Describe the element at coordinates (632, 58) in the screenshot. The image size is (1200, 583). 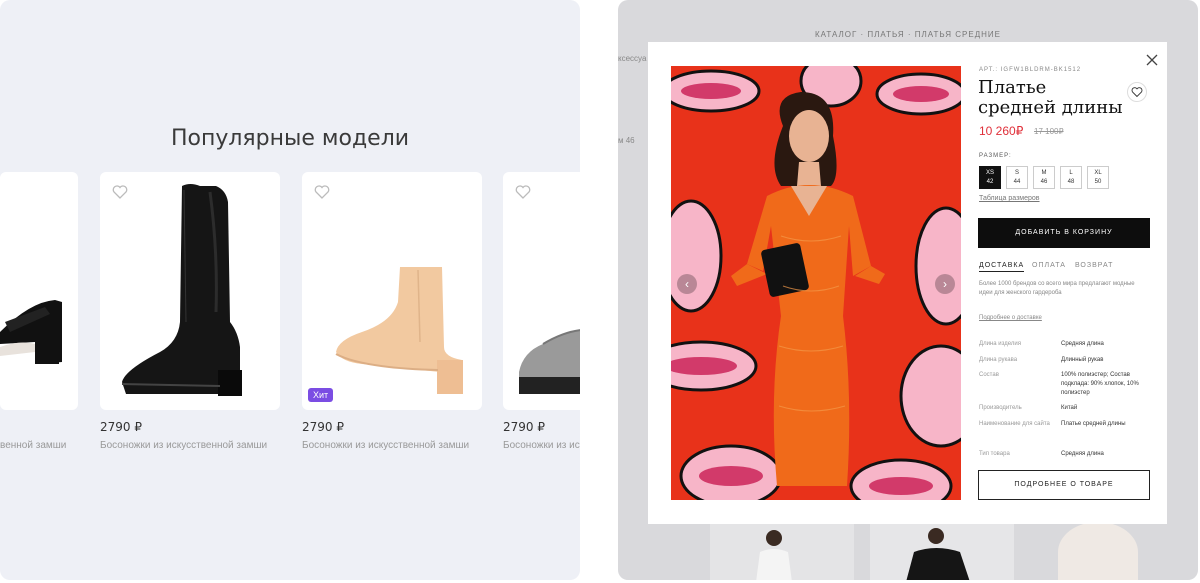
I see `sidebar-item: ксессуа` at that location.